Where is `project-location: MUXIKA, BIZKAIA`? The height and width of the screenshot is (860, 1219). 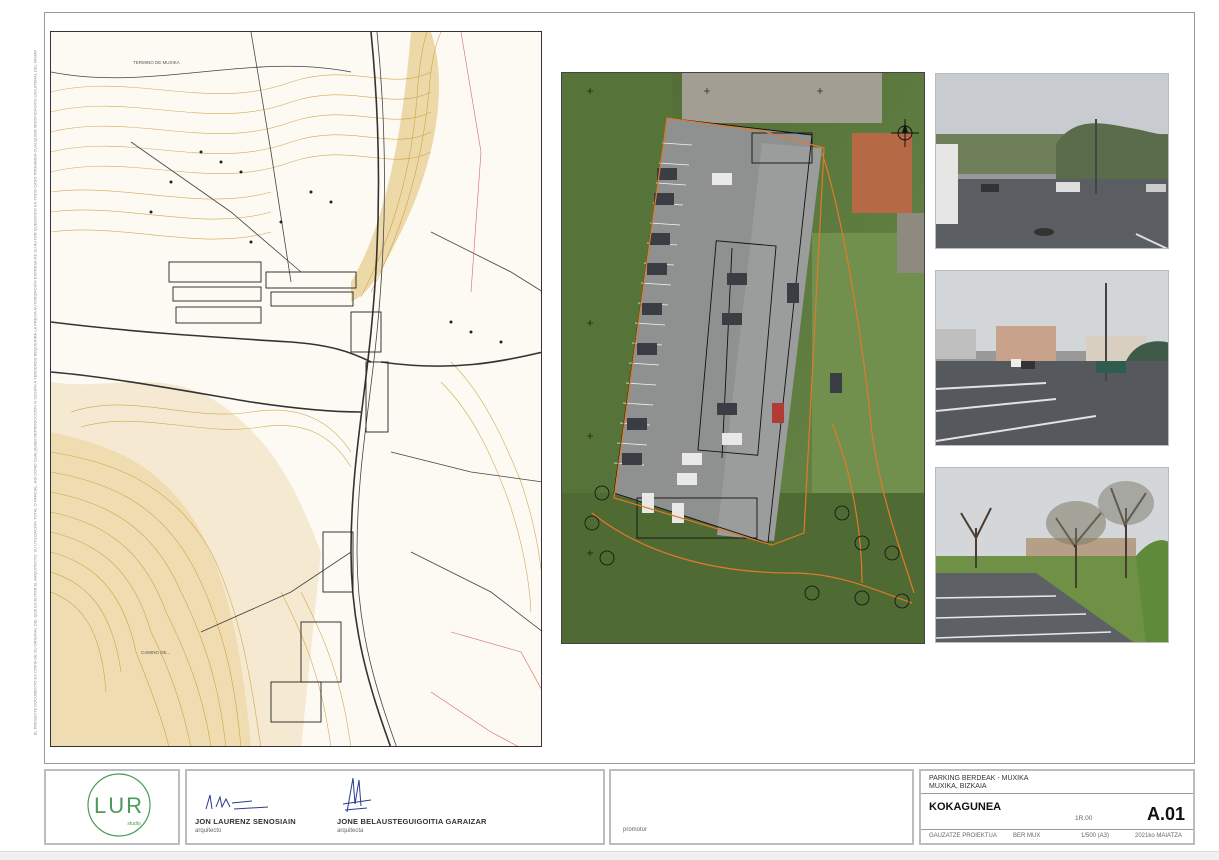 project-location: MUXIKA, BIZKAIA is located at coordinates (958, 786).